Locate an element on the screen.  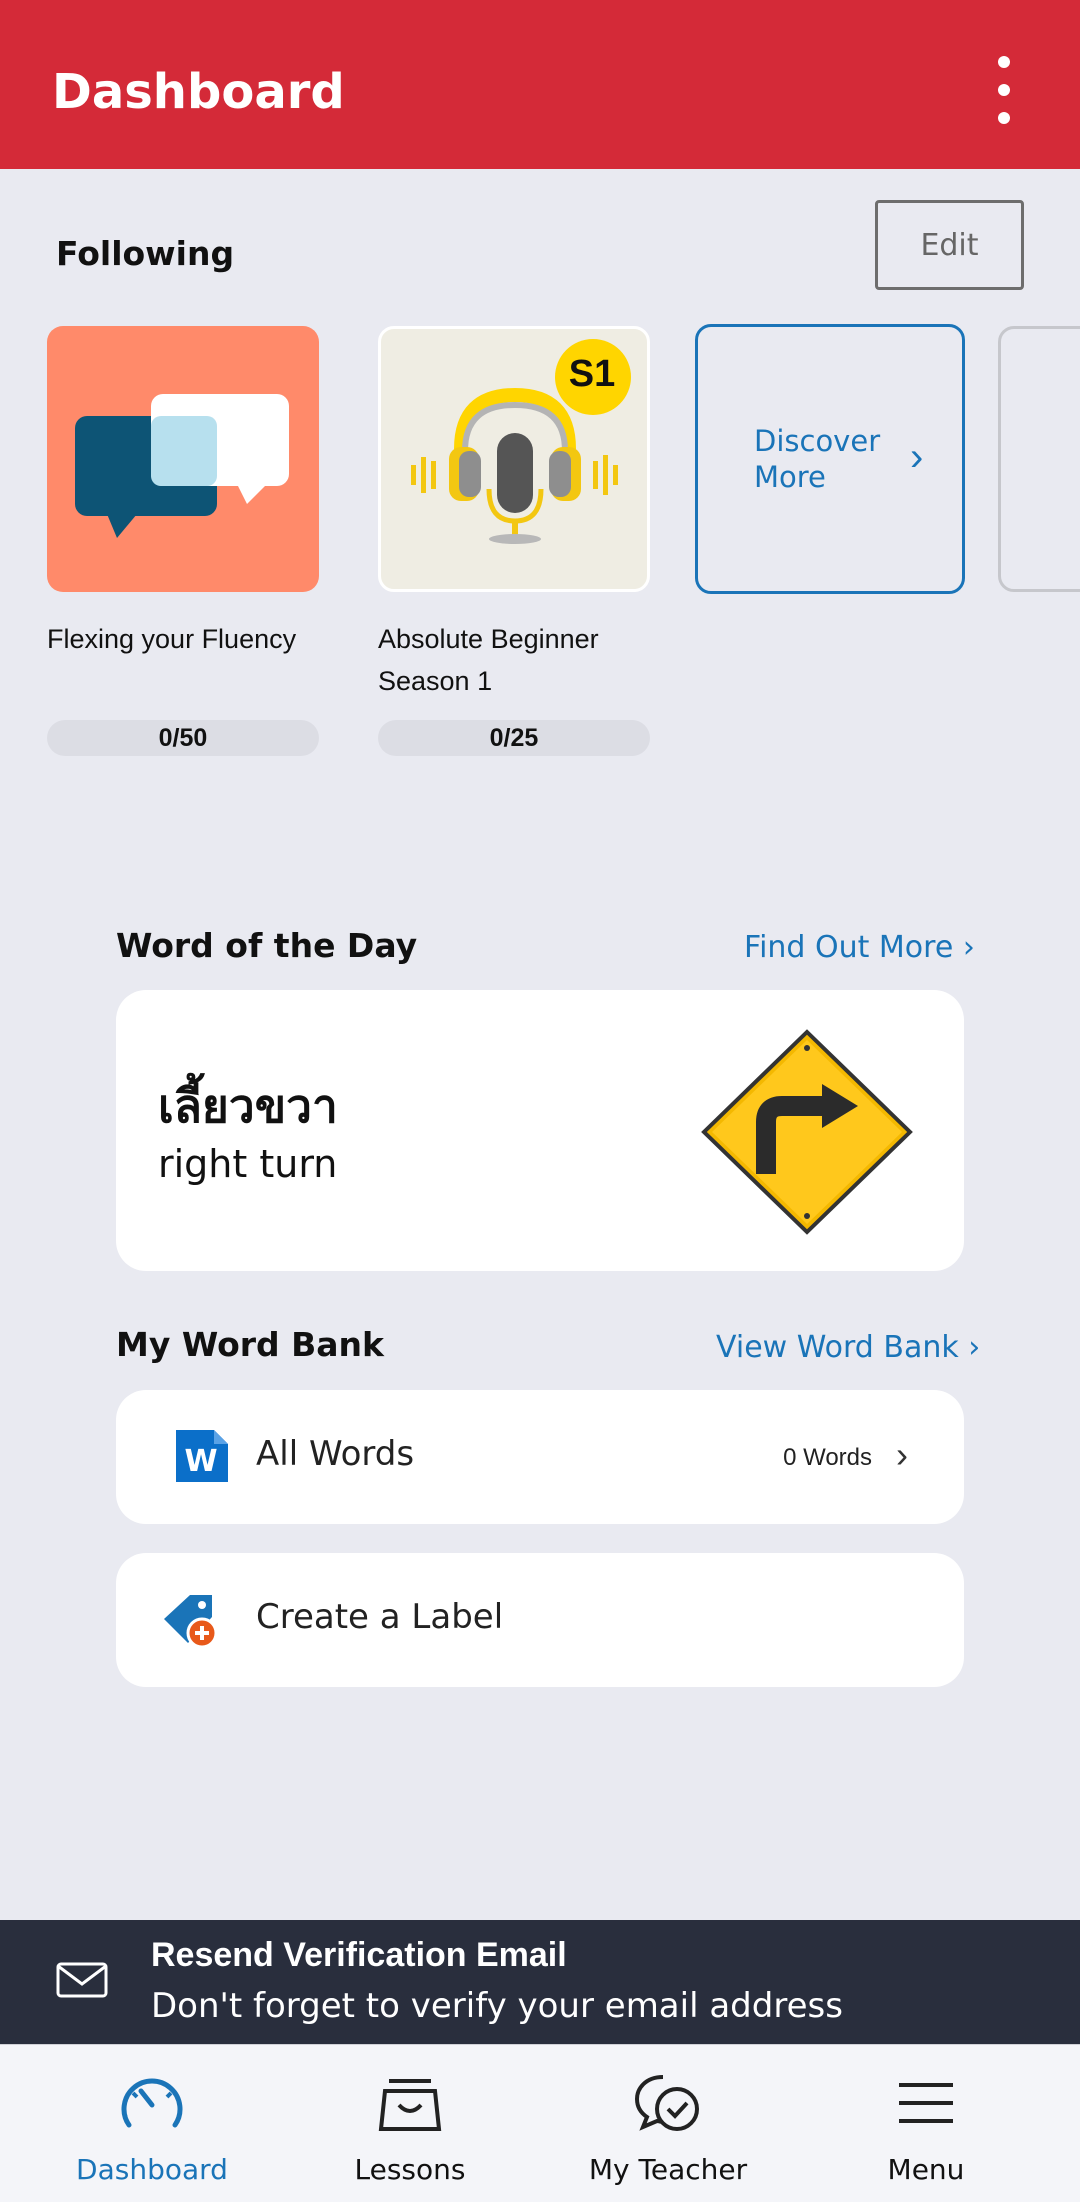
speech-bubbles-icon is located at coordinates (182, 466).